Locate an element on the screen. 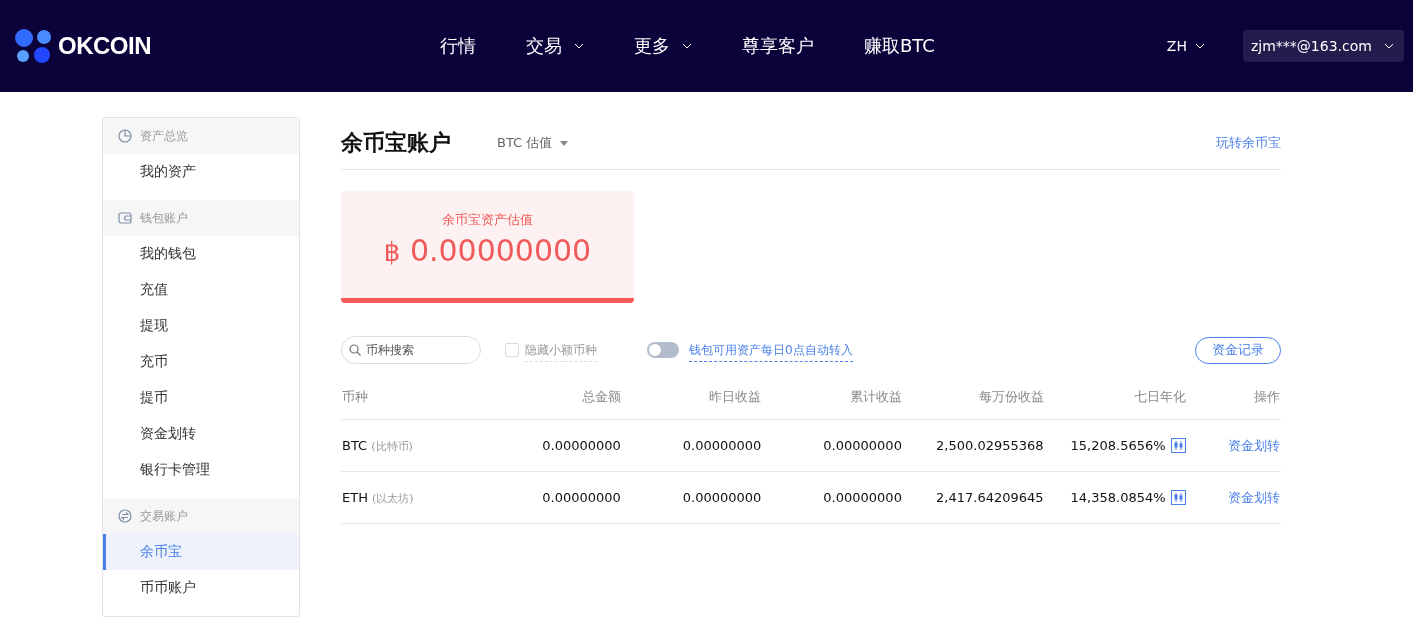 The image size is (1413, 620). triangle-down-icon is located at coordinates (564, 143).